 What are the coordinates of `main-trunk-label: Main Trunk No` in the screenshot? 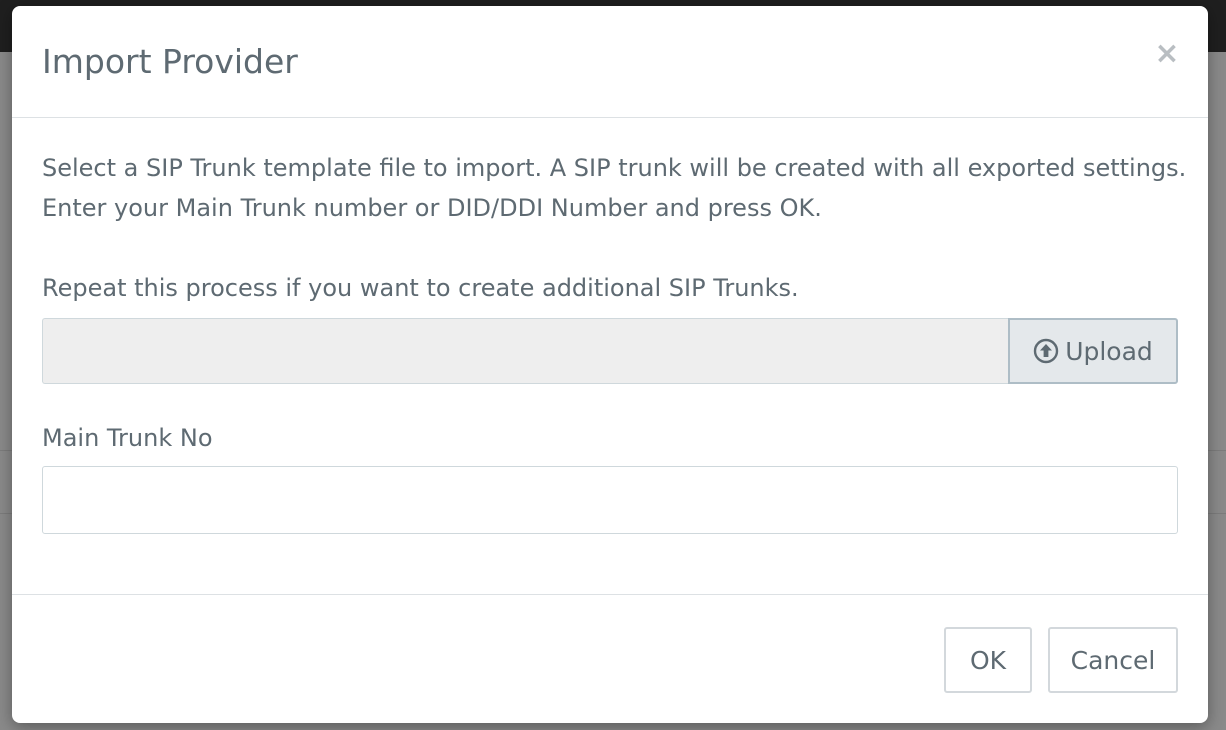 It's located at (127, 438).